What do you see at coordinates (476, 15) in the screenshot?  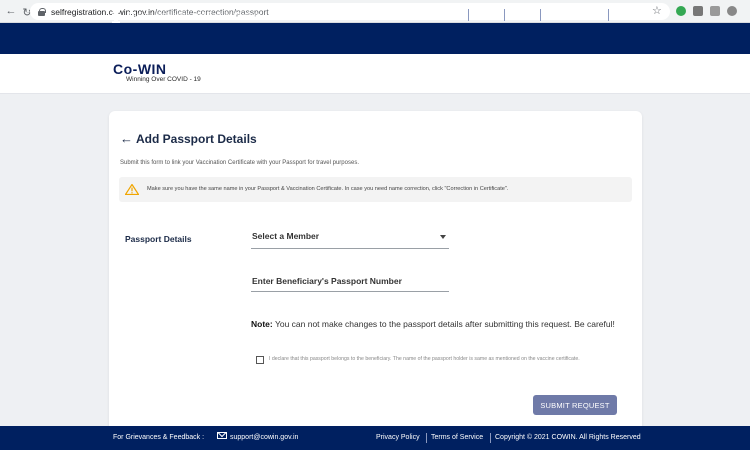 I see `phone-icon: ✆` at bounding box center [476, 15].